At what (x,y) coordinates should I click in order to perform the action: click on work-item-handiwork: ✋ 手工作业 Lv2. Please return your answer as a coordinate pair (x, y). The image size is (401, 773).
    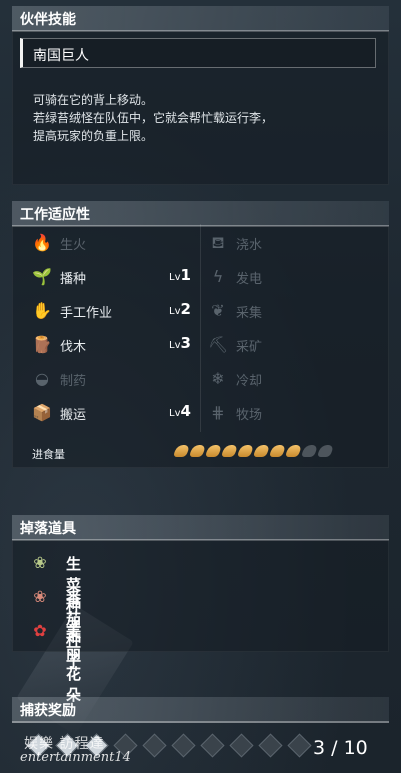
    Looking at the image, I should click on (112, 310).